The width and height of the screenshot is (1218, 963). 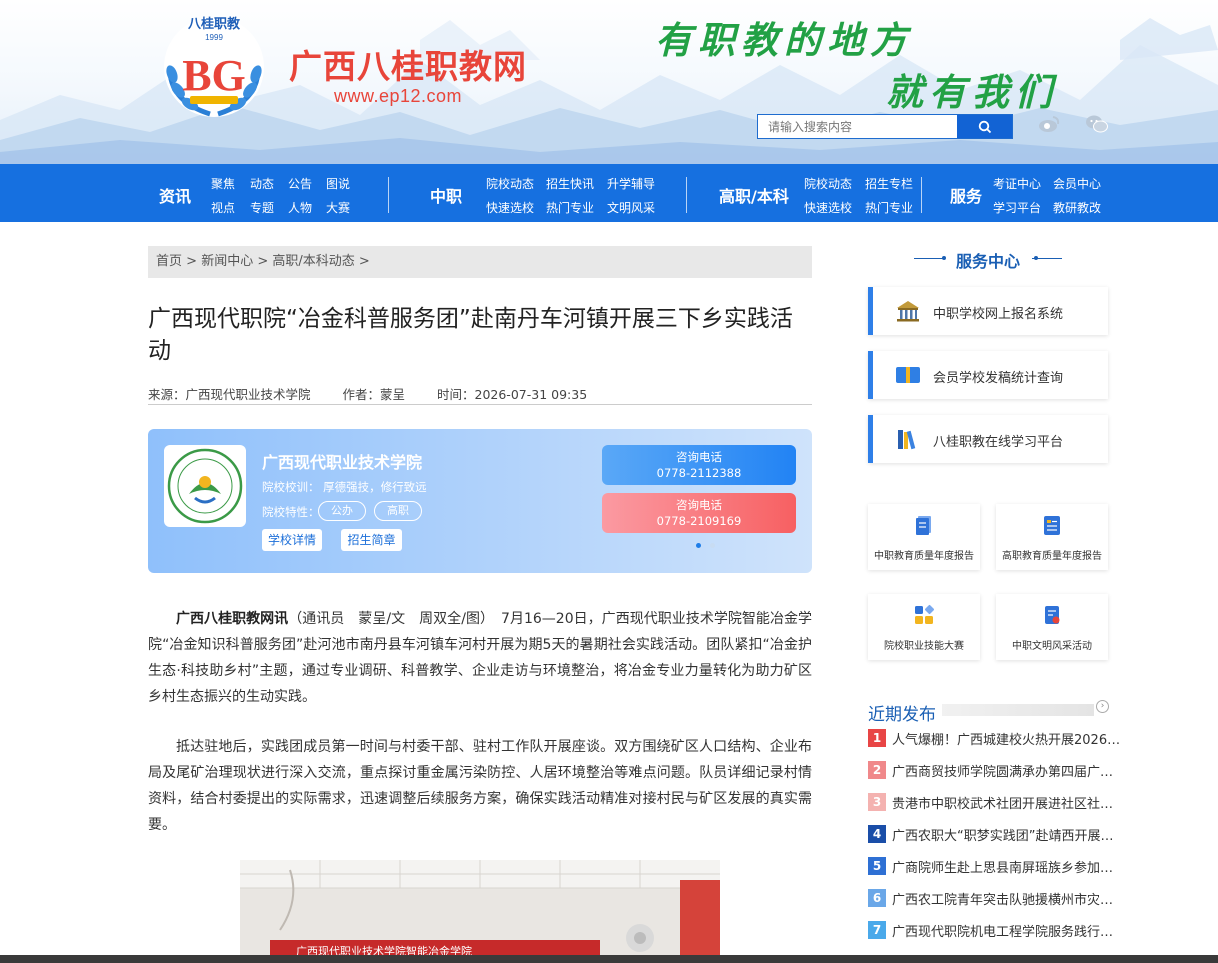 I want to click on service-center-title: 服务中心, so click(x=987, y=261).